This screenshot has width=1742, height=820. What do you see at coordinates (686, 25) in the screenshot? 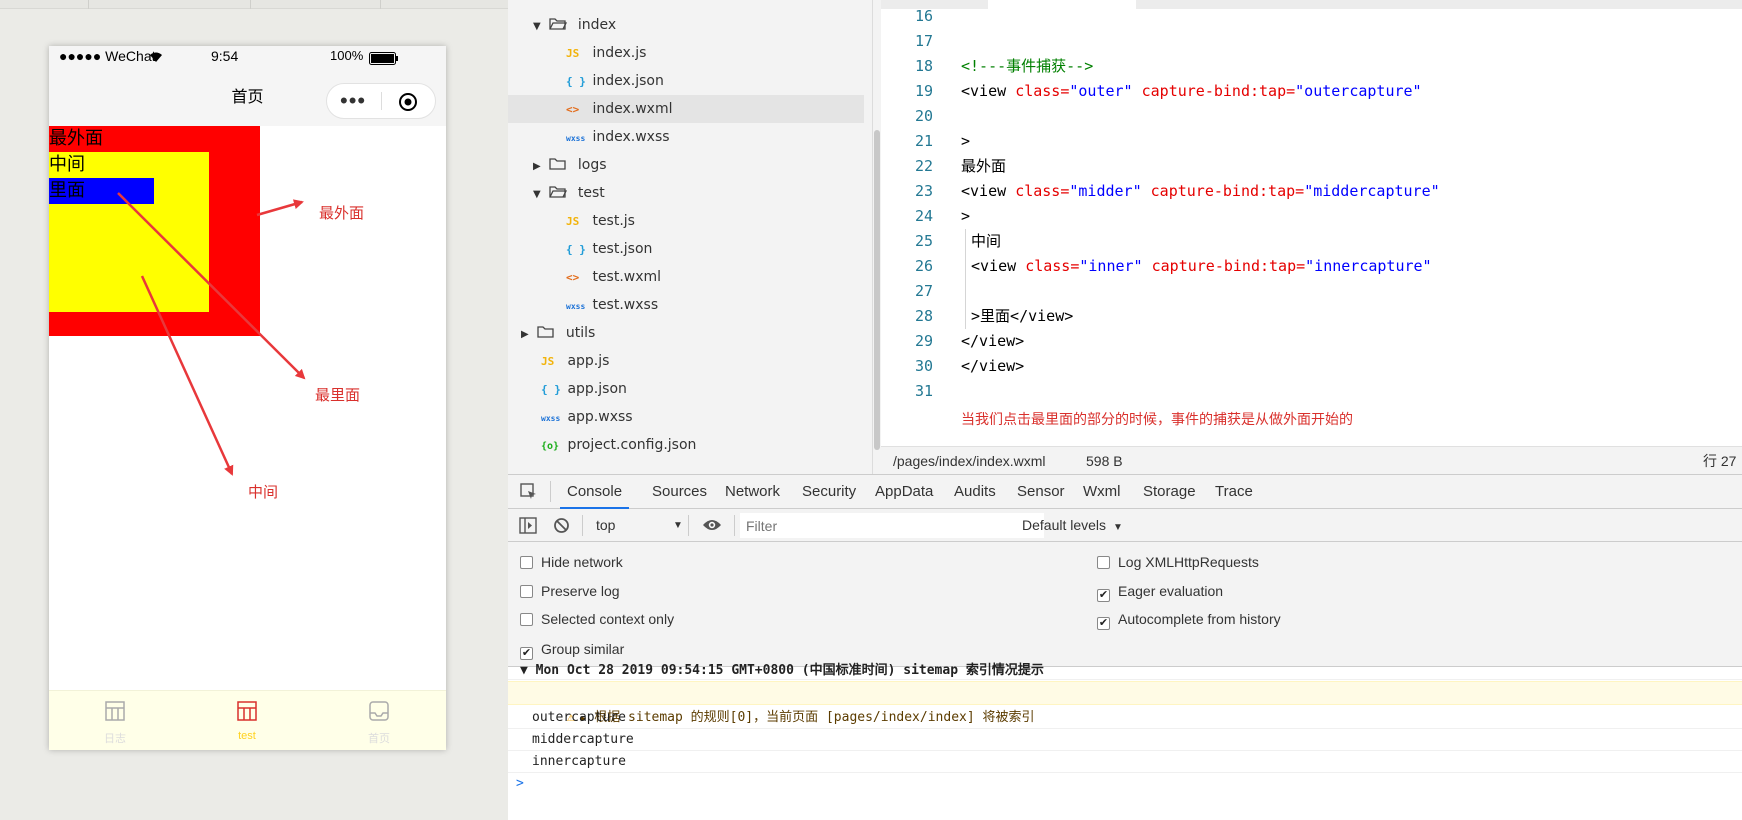
I see `tree-folder-index: ▼ index` at bounding box center [686, 25].